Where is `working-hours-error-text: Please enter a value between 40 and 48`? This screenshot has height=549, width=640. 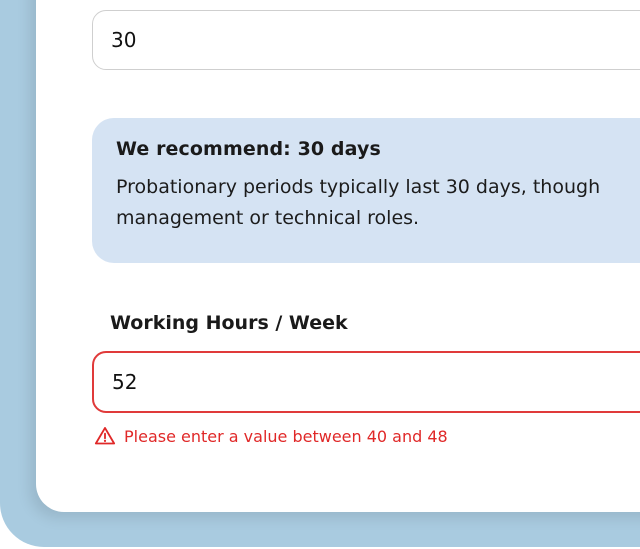 working-hours-error-text: Please enter a value between 40 and 48 is located at coordinates (286, 436).